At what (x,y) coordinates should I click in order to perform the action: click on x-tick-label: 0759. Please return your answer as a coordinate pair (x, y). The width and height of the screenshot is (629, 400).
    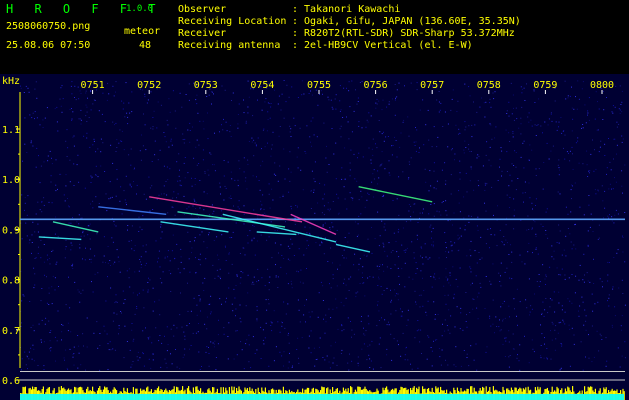
    Looking at the image, I should click on (545, 85).